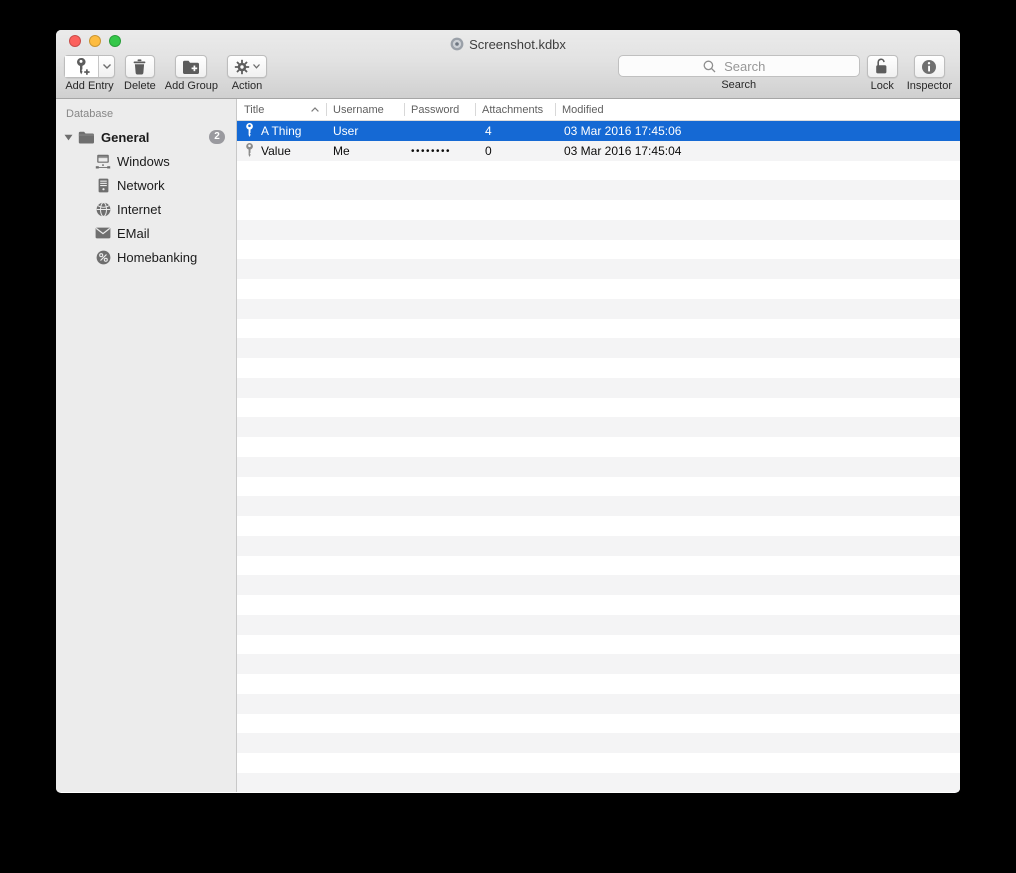  What do you see at coordinates (75, 41) in the screenshot?
I see `close-icon` at bounding box center [75, 41].